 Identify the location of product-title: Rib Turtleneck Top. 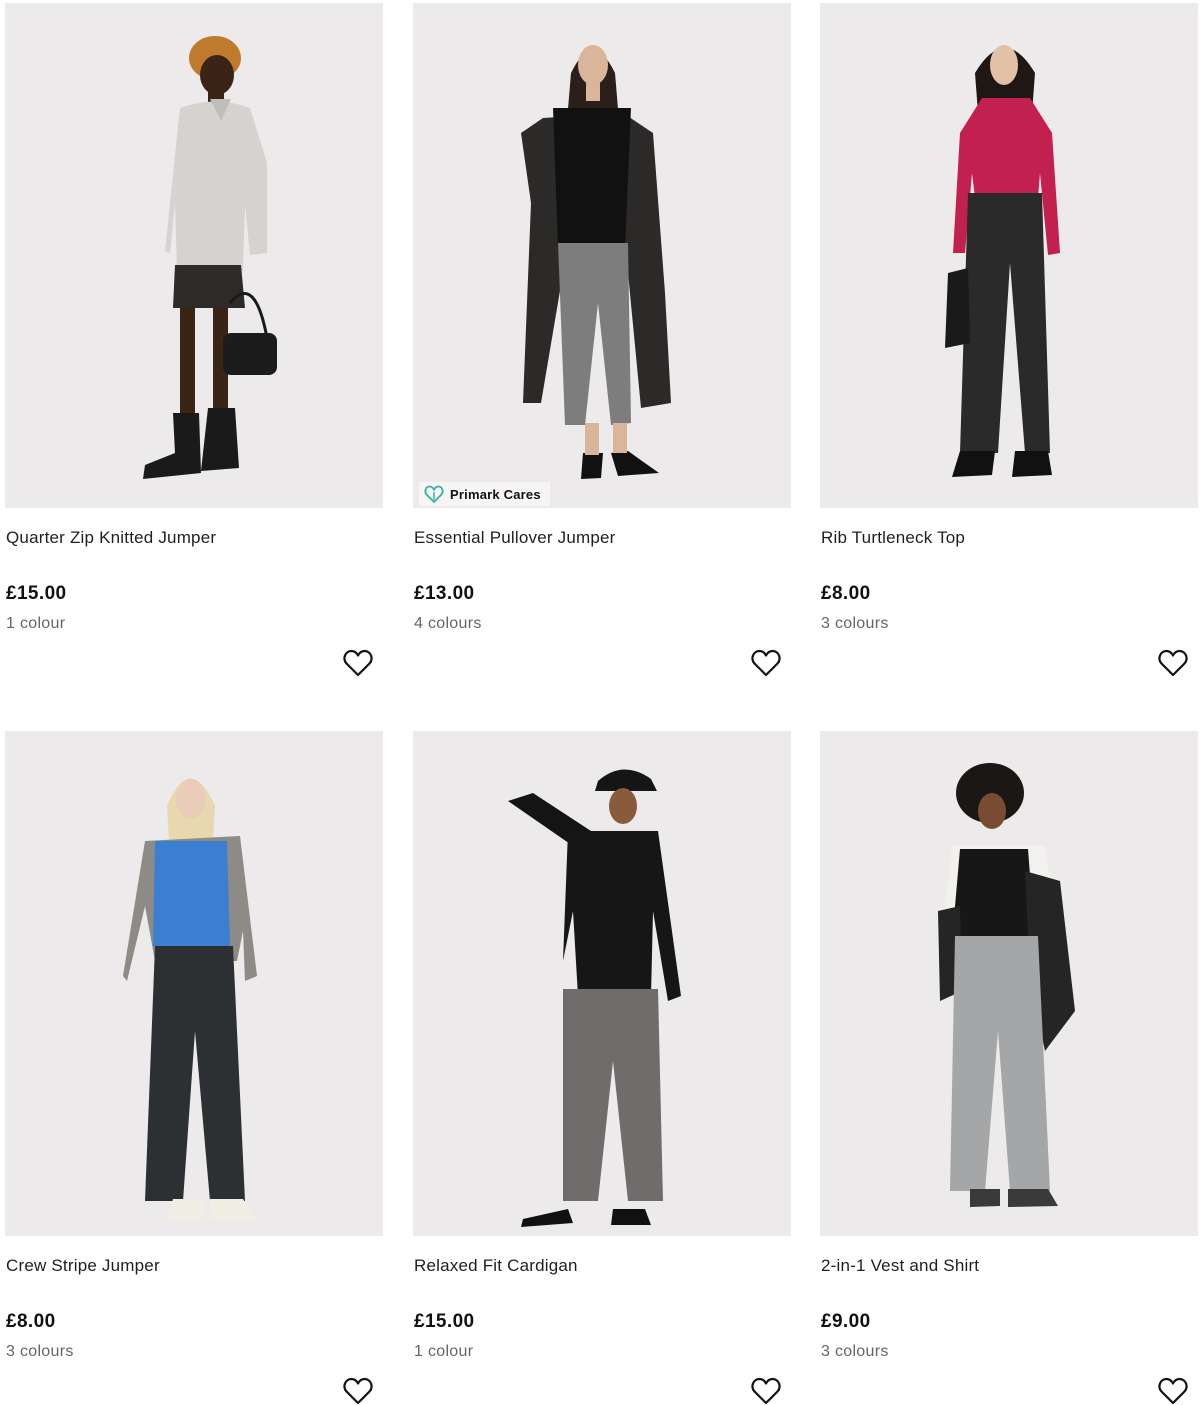
(893, 538).